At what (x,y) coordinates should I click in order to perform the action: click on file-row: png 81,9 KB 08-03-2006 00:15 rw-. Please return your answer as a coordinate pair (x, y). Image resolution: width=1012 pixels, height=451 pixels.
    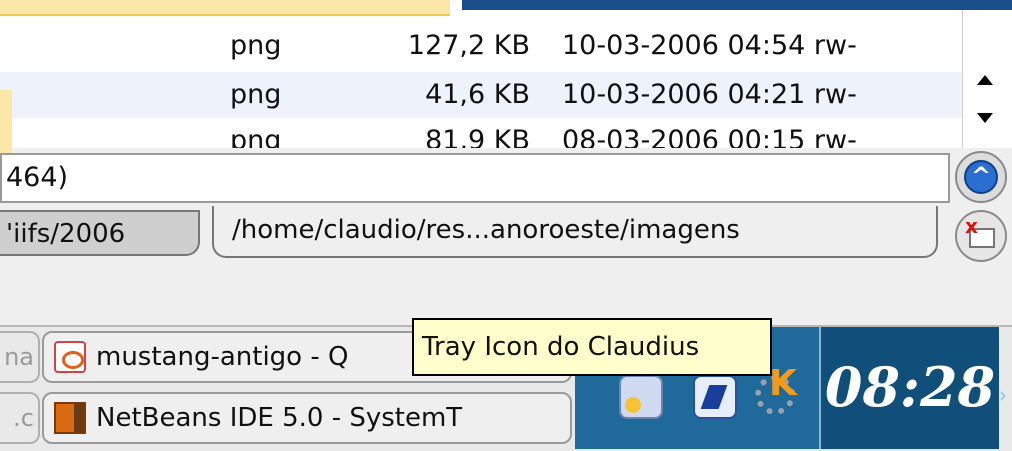
    Looking at the image, I should click on (481, 133).